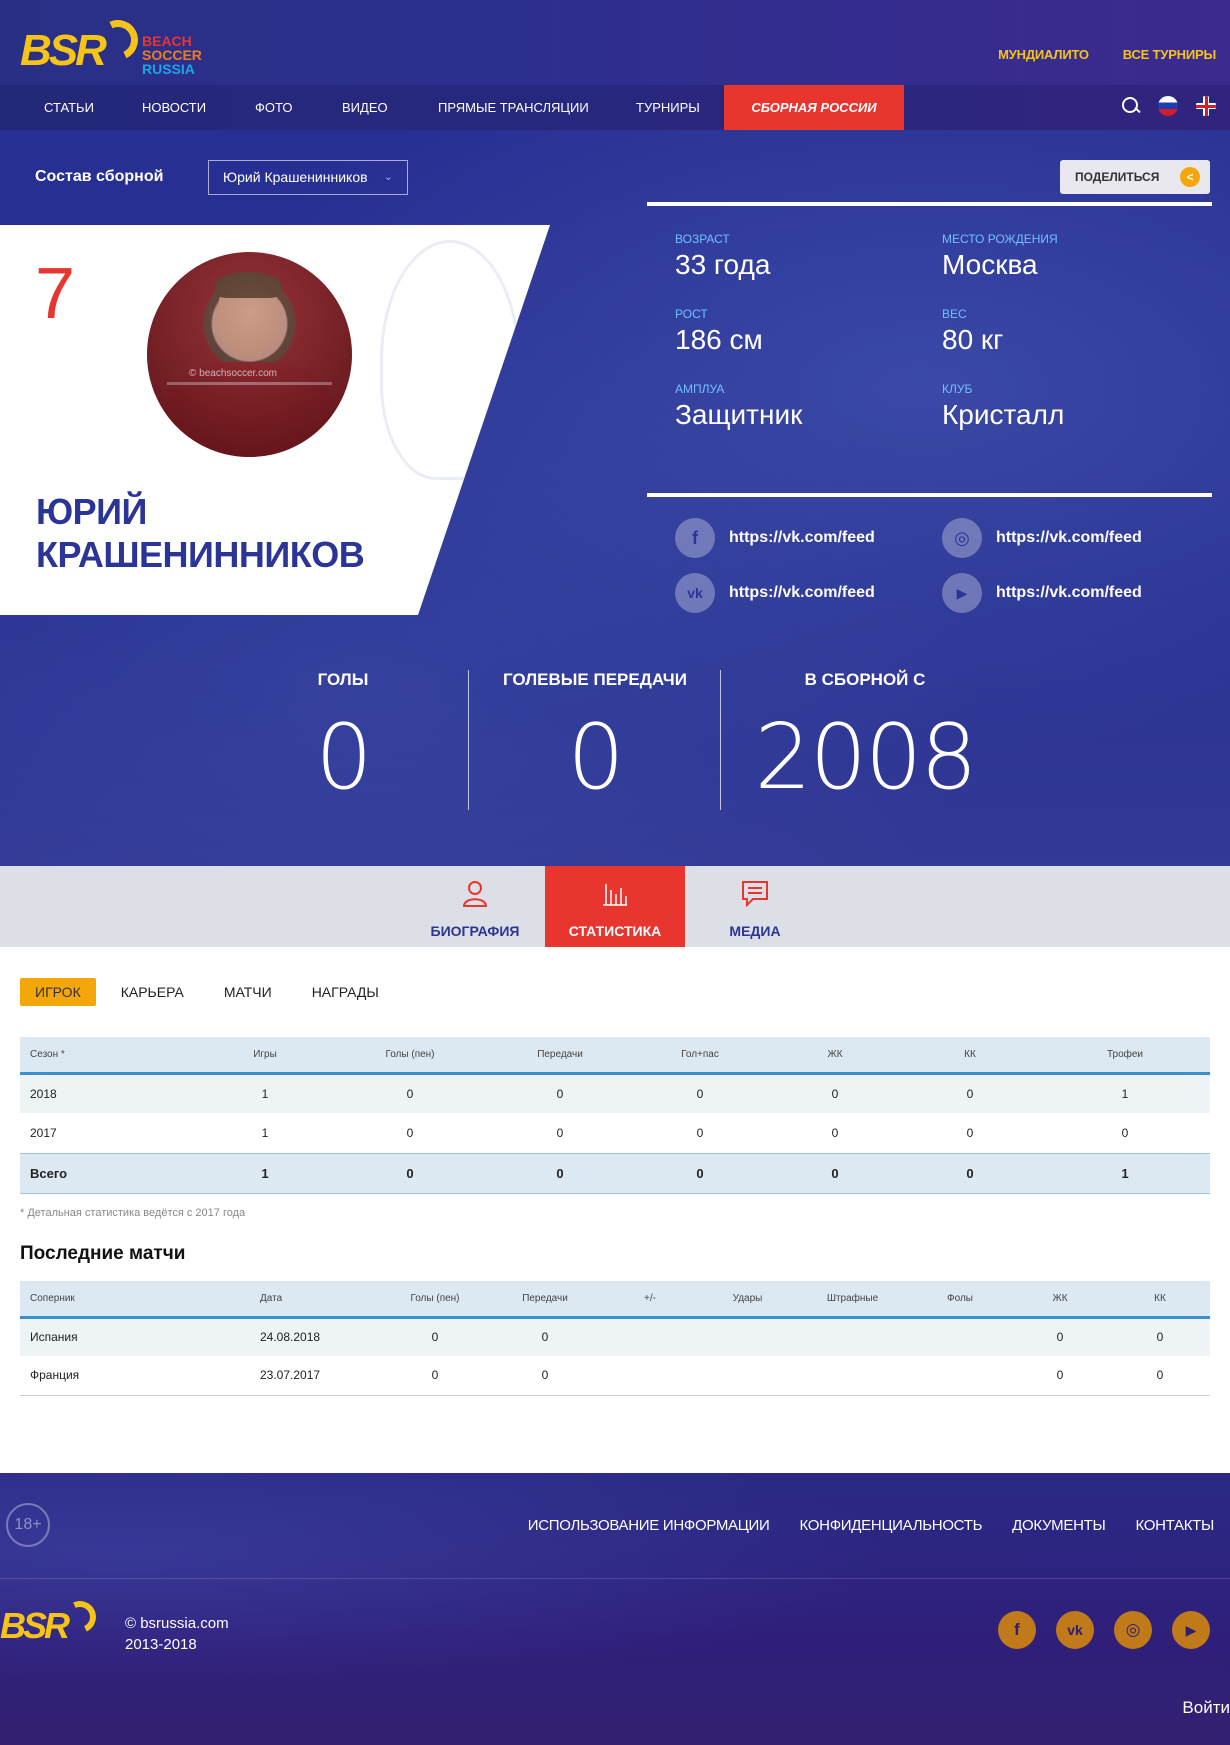  Describe the element at coordinates (1135, 177) in the screenshot. I see `share-button: ПОДЕЛИТЬСЯ <` at that location.